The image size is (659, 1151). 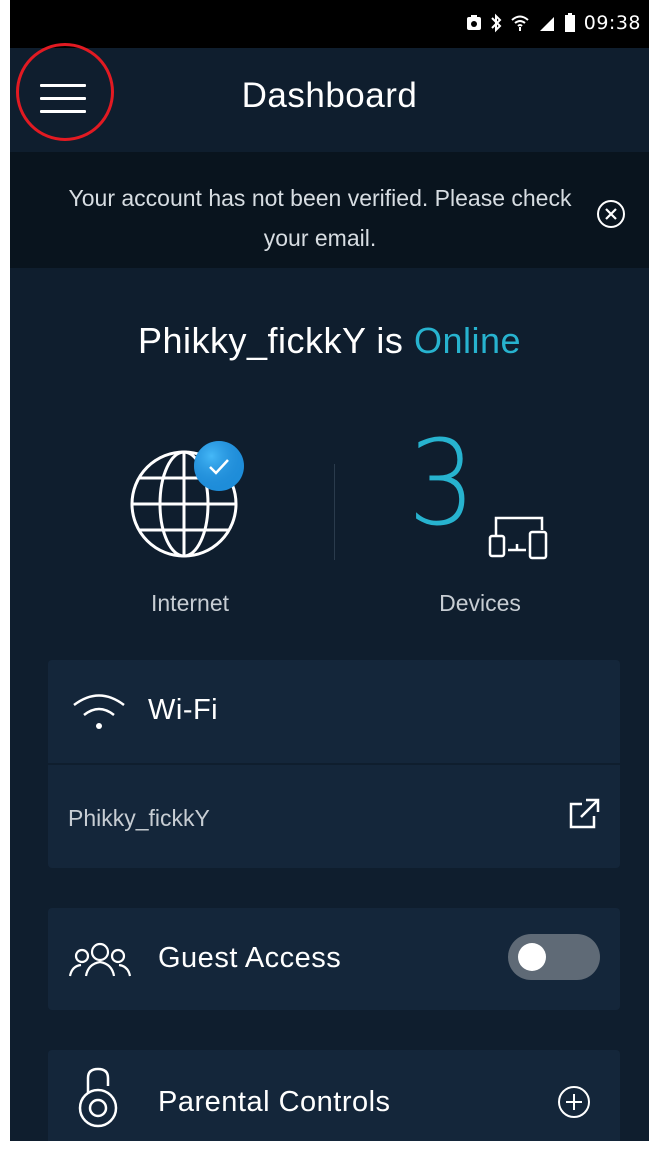 What do you see at coordinates (390, 340) in the screenshot?
I see `status-connector: is` at bounding box center [390, 340].